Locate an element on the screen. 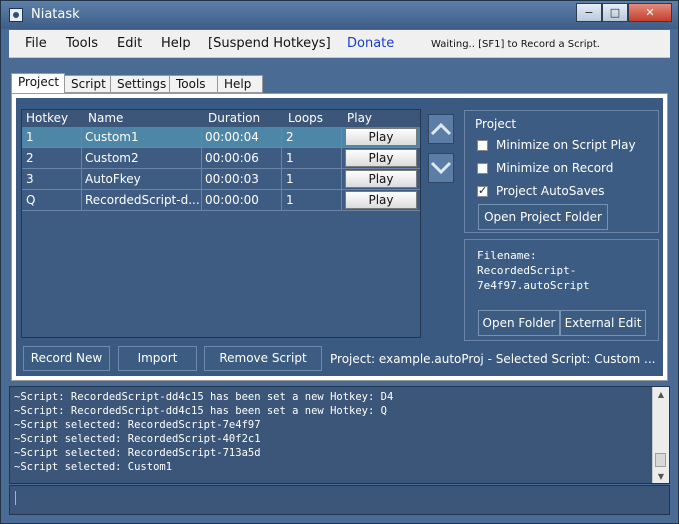  cell-hotkey: 1 is located at coordinates (30, 137).